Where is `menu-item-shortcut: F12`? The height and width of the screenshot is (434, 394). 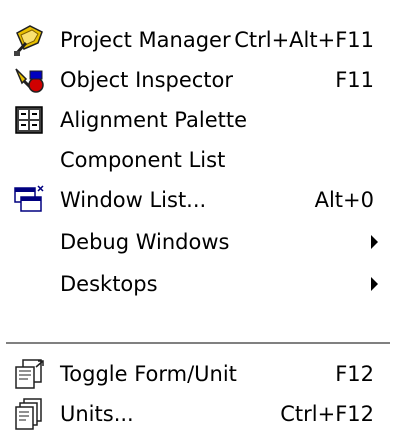 menu-item-shortcut: F12 is located at coordinates (354, 374).